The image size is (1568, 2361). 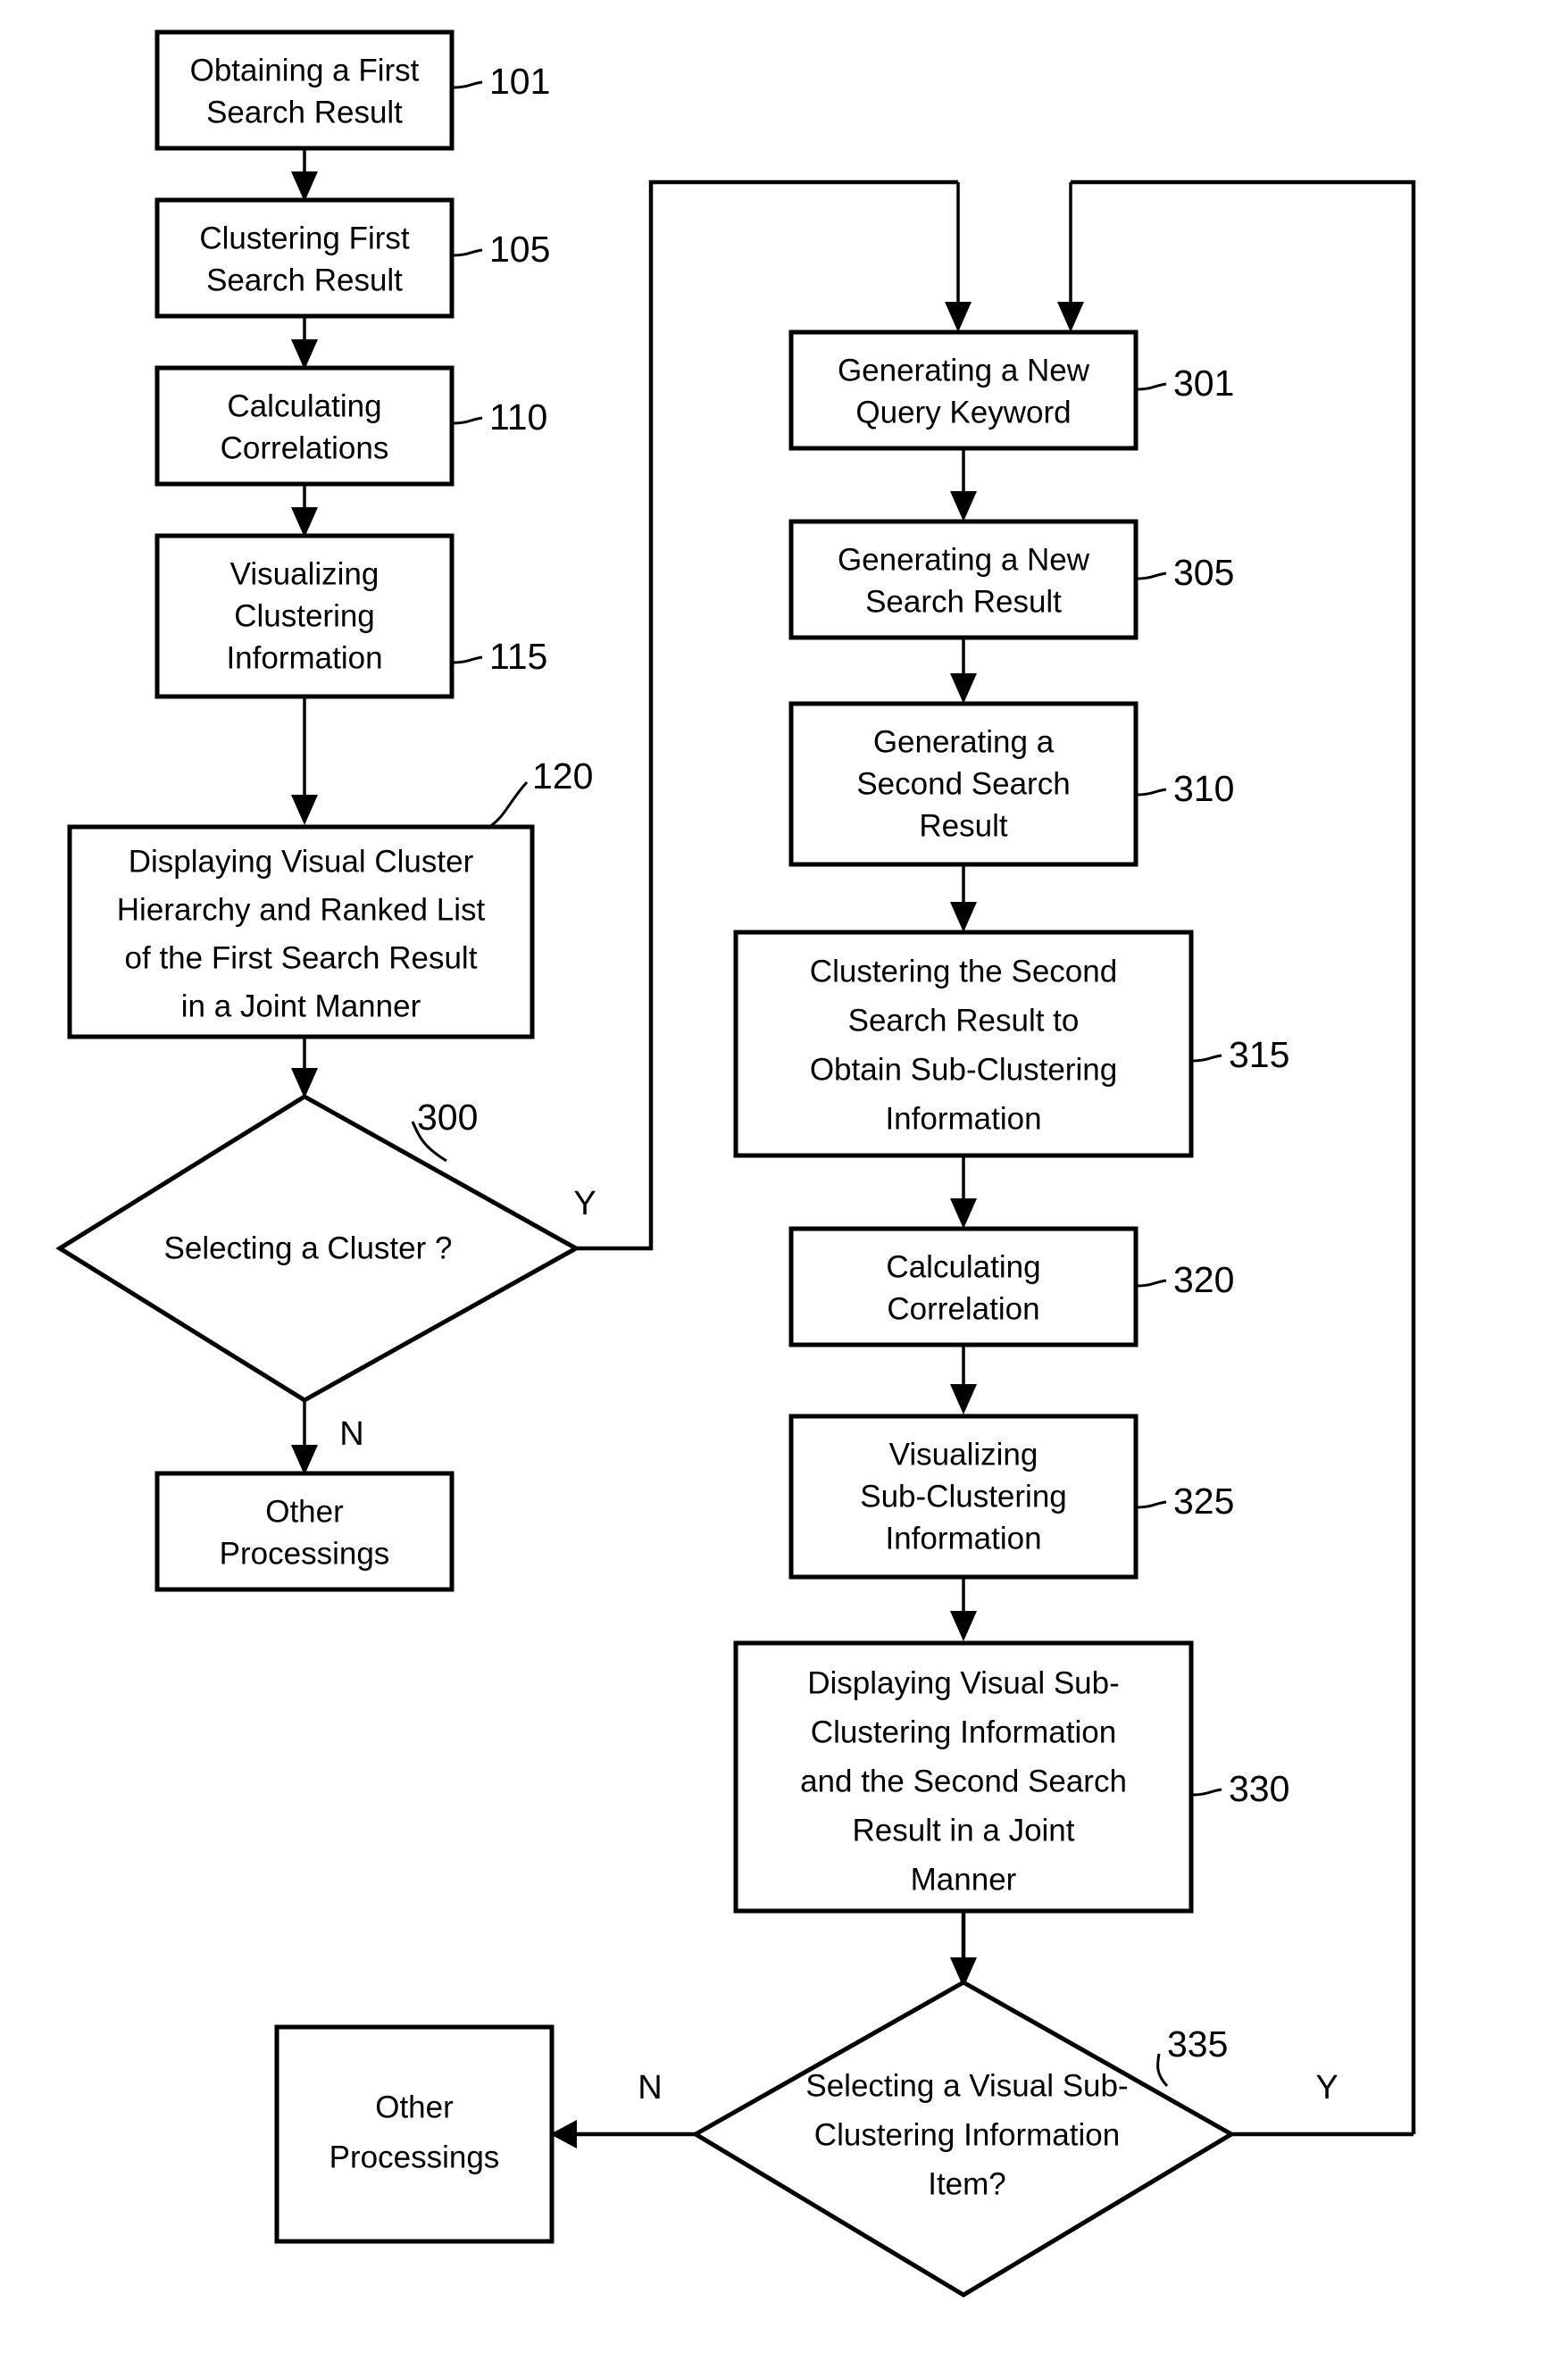 What do you see at coordinates (305, 1531) in the screenshot?
I see `node-other-processings-left: Other Processings` at bounding box center [305, 1531].